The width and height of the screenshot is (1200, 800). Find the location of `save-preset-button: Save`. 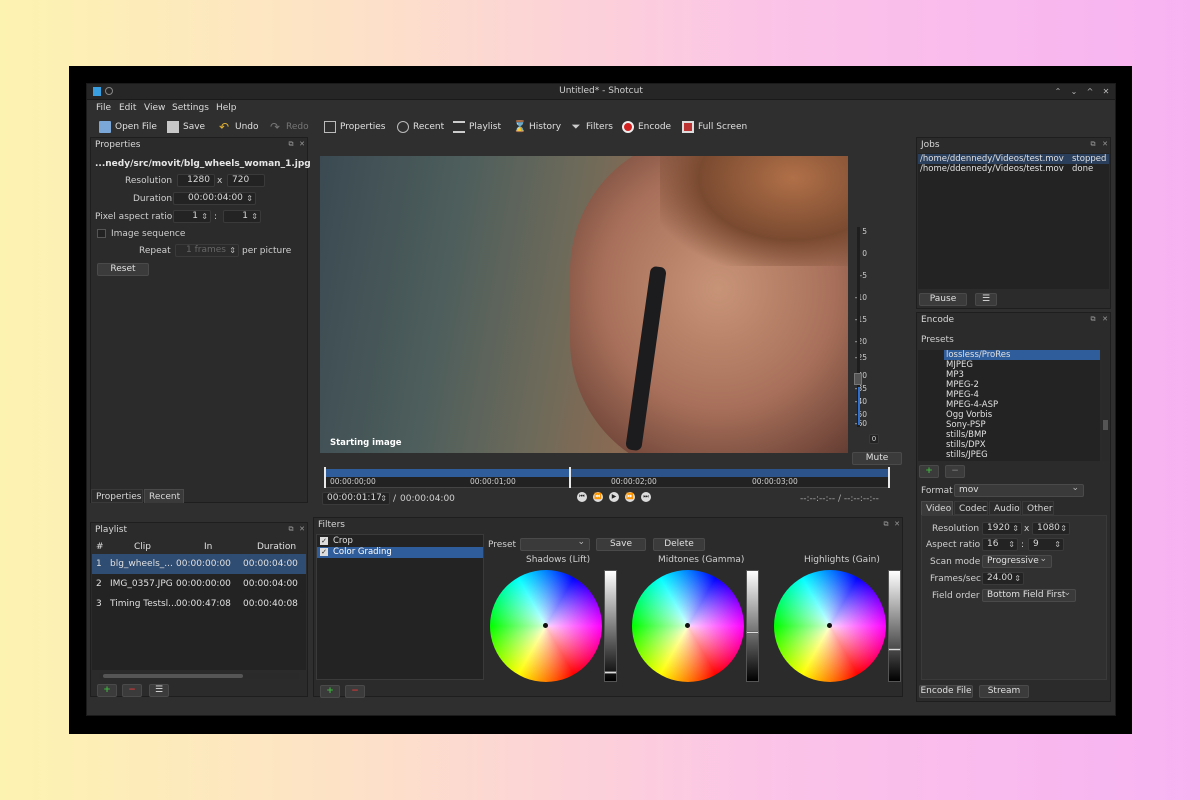

save-preset-button: Save is located at coordinates (621, 544).